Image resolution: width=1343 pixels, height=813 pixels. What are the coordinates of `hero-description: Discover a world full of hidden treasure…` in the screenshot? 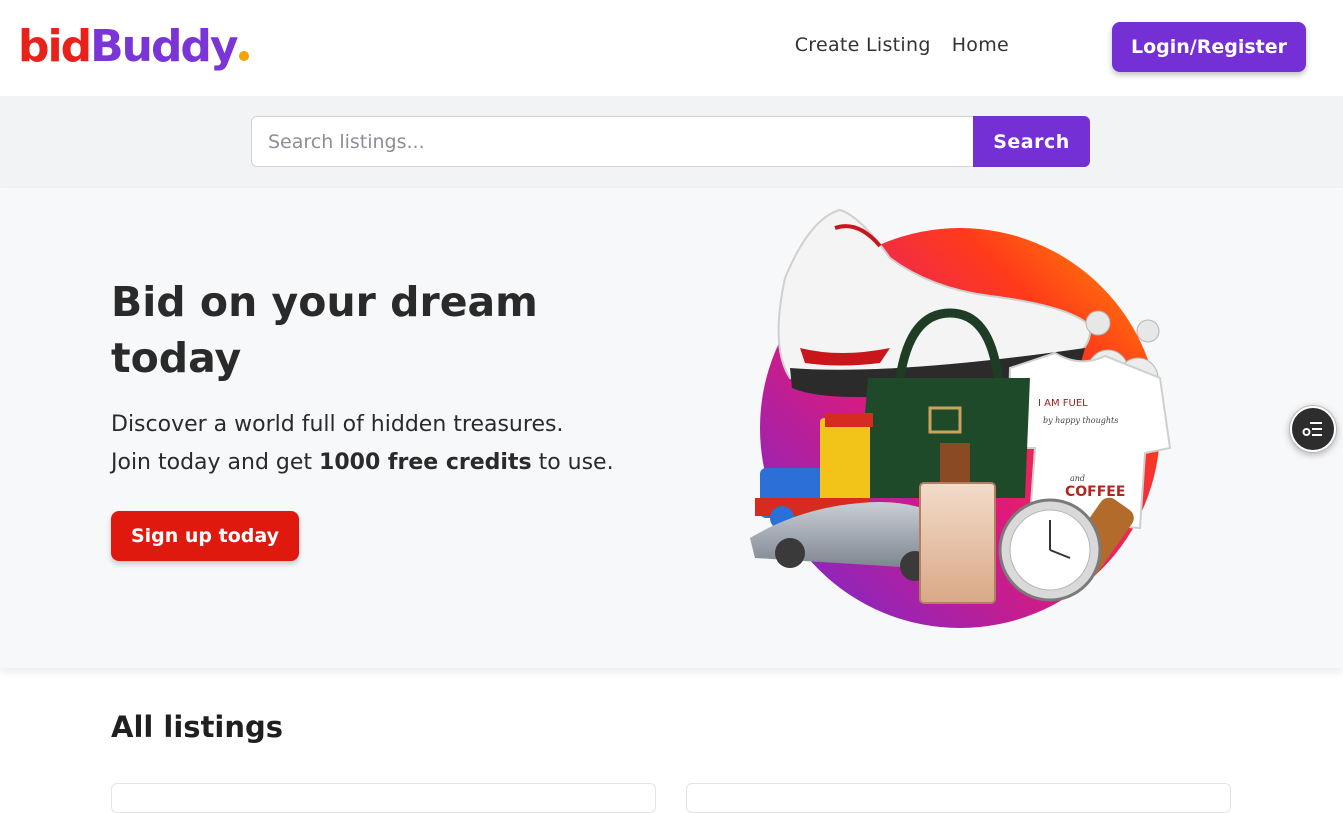 It's located at (401, 444).